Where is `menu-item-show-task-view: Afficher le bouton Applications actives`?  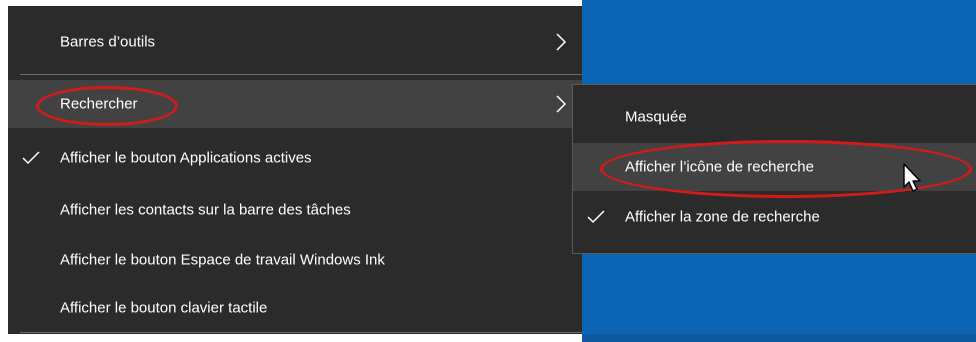
menu-item-show-task-view: Afficher le bouton Applications actives is located at coordinates (295, 158).